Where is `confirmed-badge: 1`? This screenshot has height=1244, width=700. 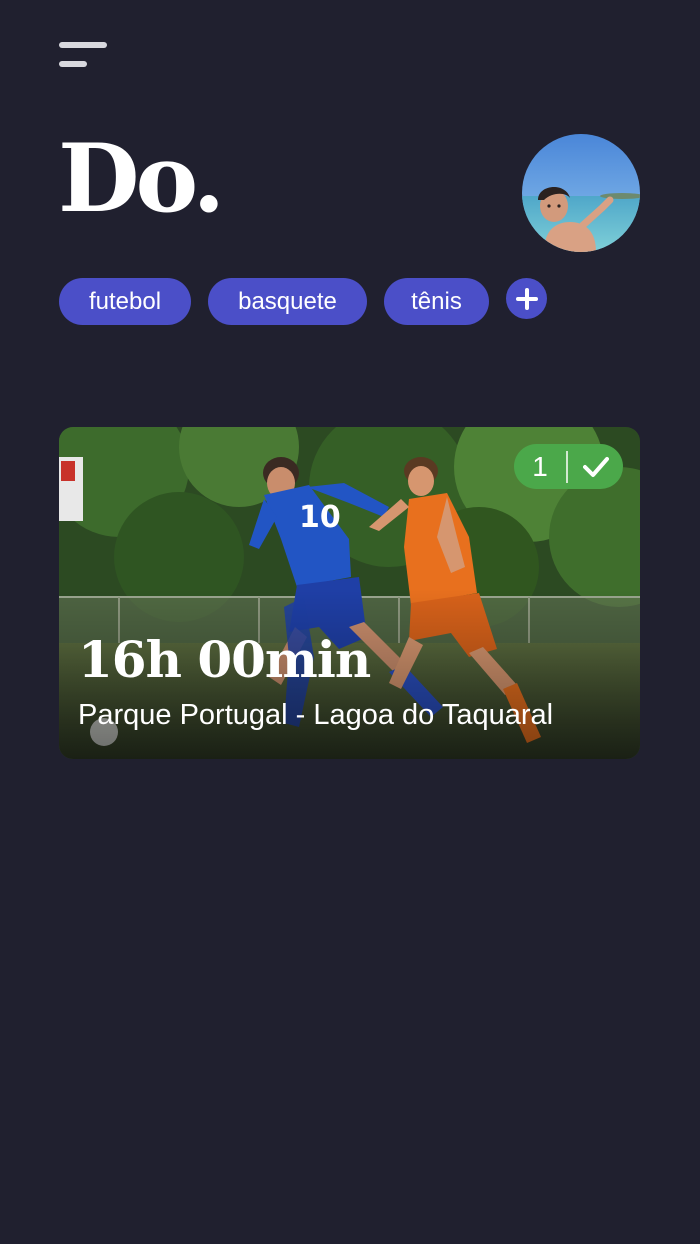 confirmed-badge: 1 is located at coordinates (568, 466).